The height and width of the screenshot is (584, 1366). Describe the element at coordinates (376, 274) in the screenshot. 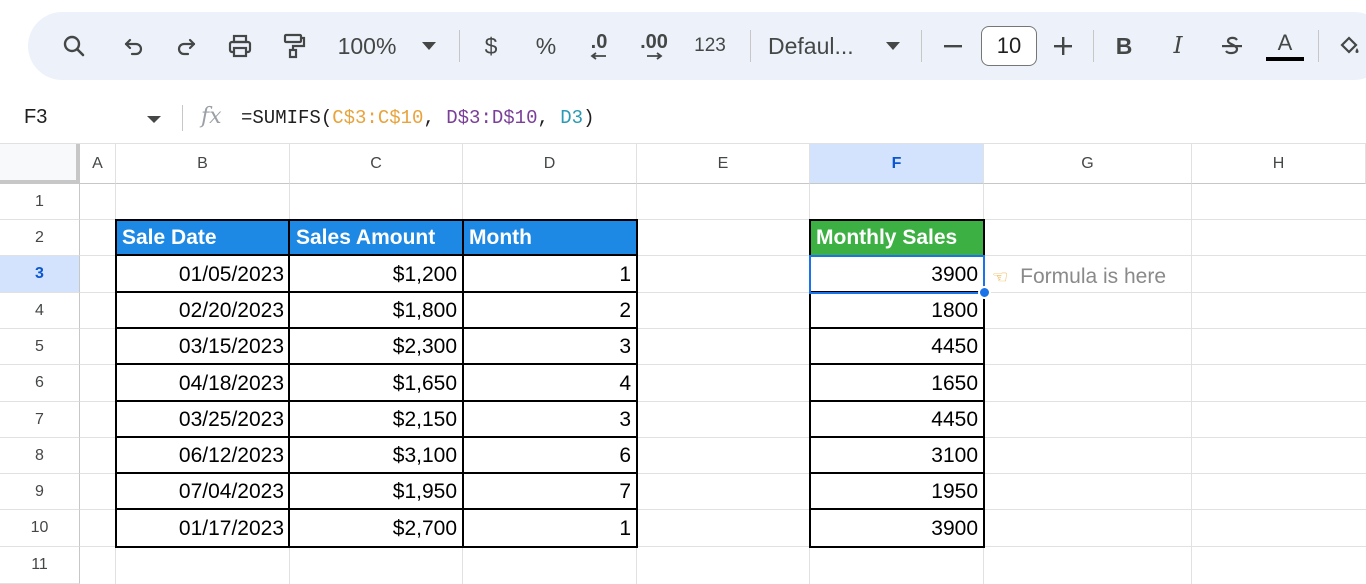

I see `cell-sales-amount: $1,200` at that location.